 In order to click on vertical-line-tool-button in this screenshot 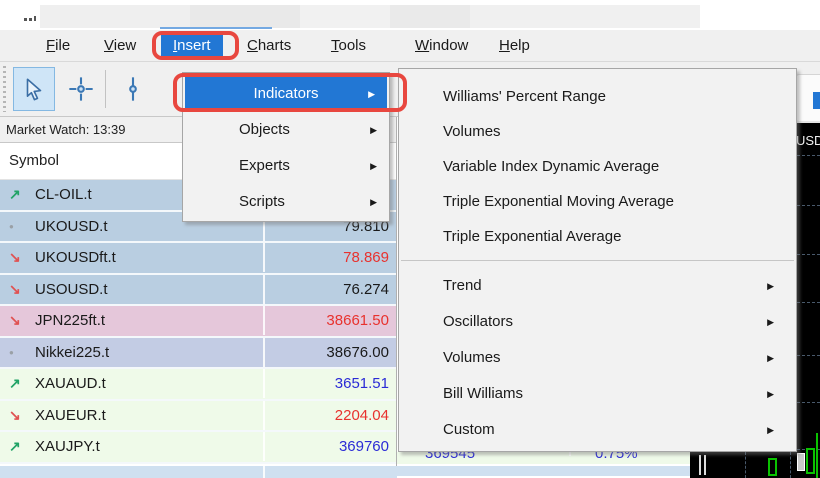, I will do `click(133, 89)`.